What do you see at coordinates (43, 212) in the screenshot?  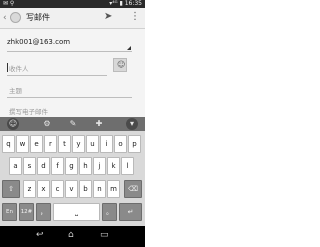 I see `comma-key: ，` at bounding box center [43, 212].